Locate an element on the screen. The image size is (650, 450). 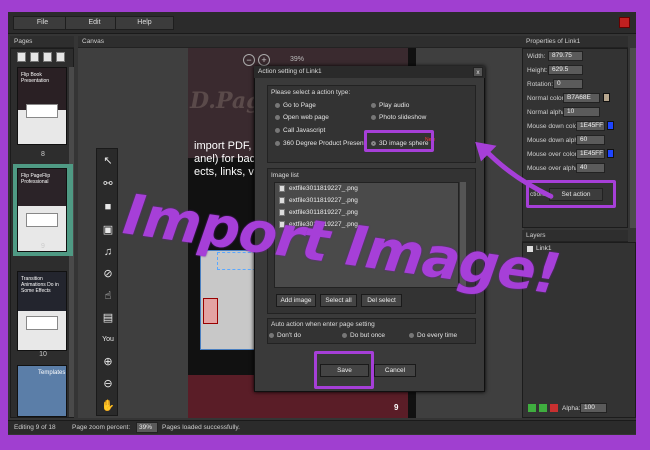
zoom-out-tool-icon: ⊖ is located at coordinates (108, 384).